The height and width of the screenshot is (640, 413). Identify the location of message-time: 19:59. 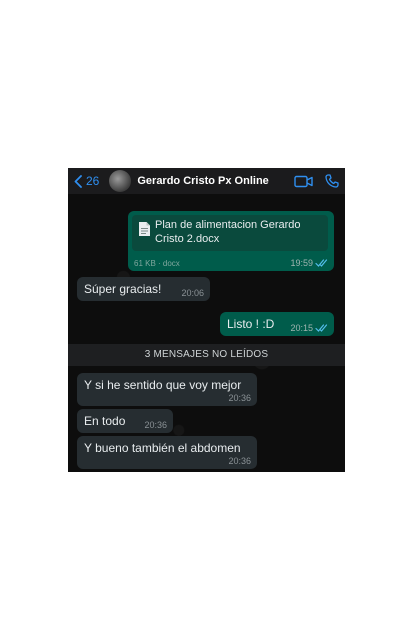
(301, 263).